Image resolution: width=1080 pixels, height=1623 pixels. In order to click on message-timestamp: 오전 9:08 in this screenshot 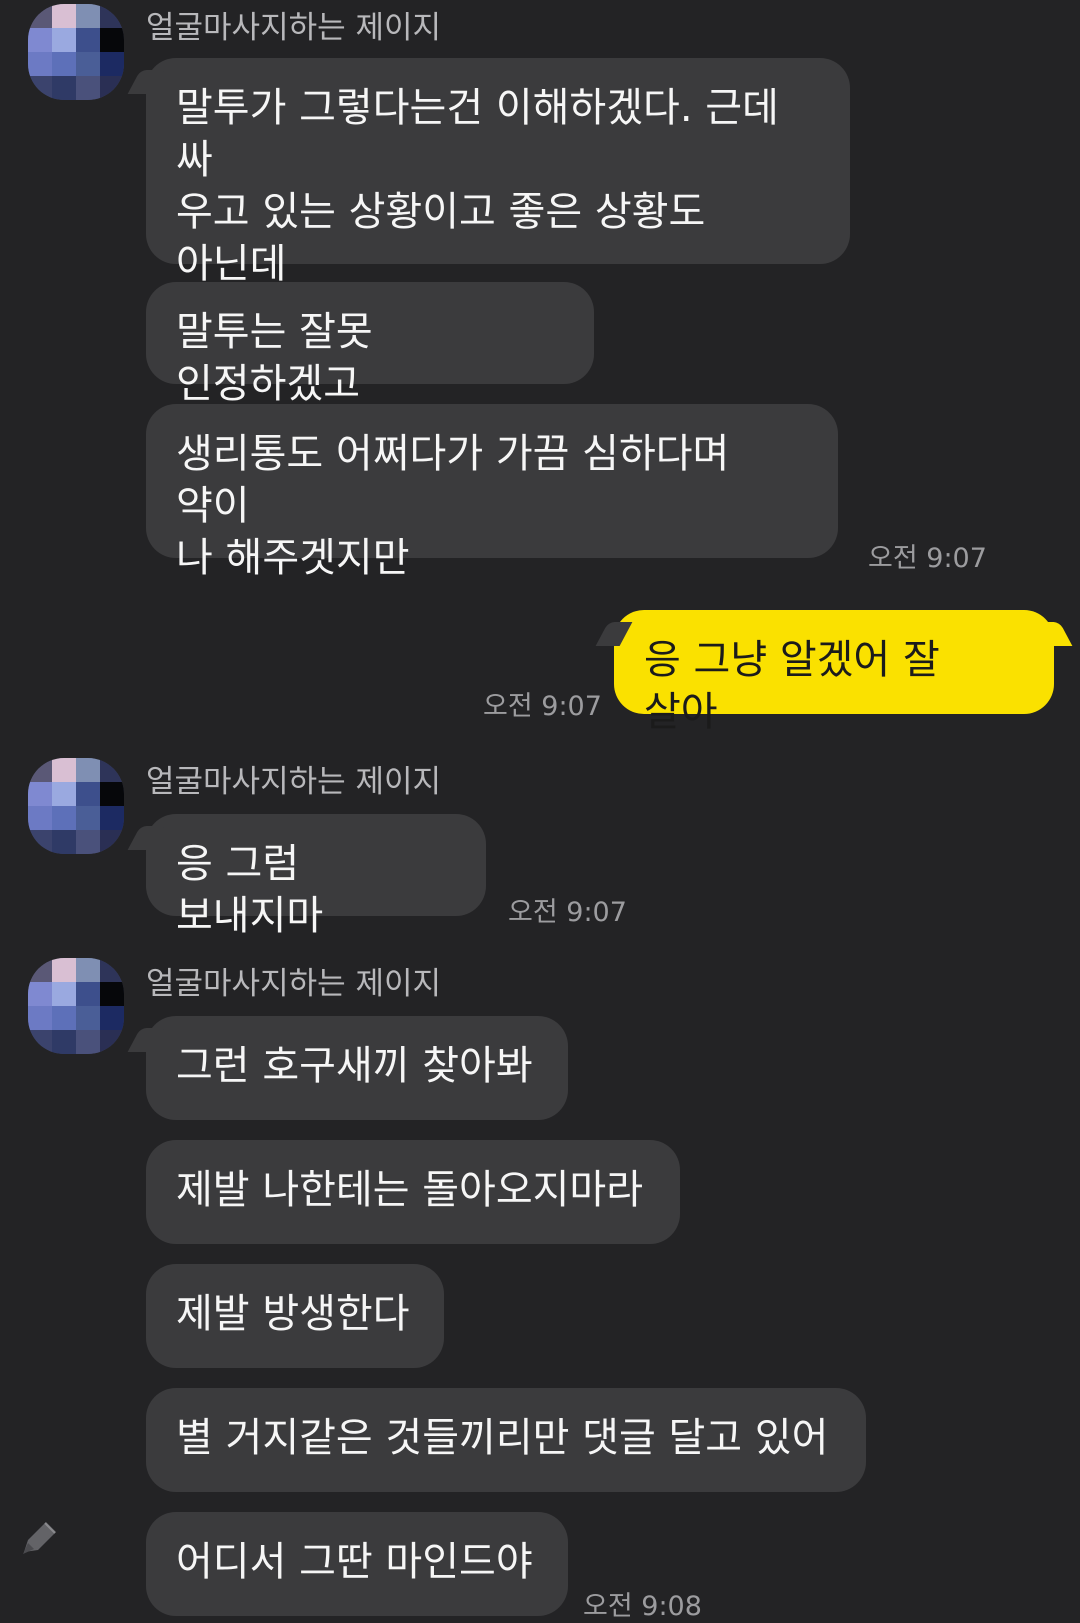, I will do `click(642, 1606)`.